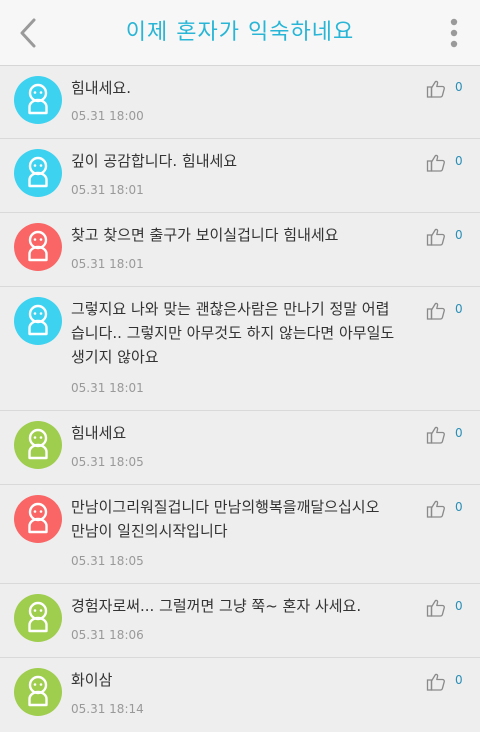  Describe the element at coordinates (240, 695) in the screenshot. I see `comment-item: 화이삼 05.31 18:14 0` at that location.